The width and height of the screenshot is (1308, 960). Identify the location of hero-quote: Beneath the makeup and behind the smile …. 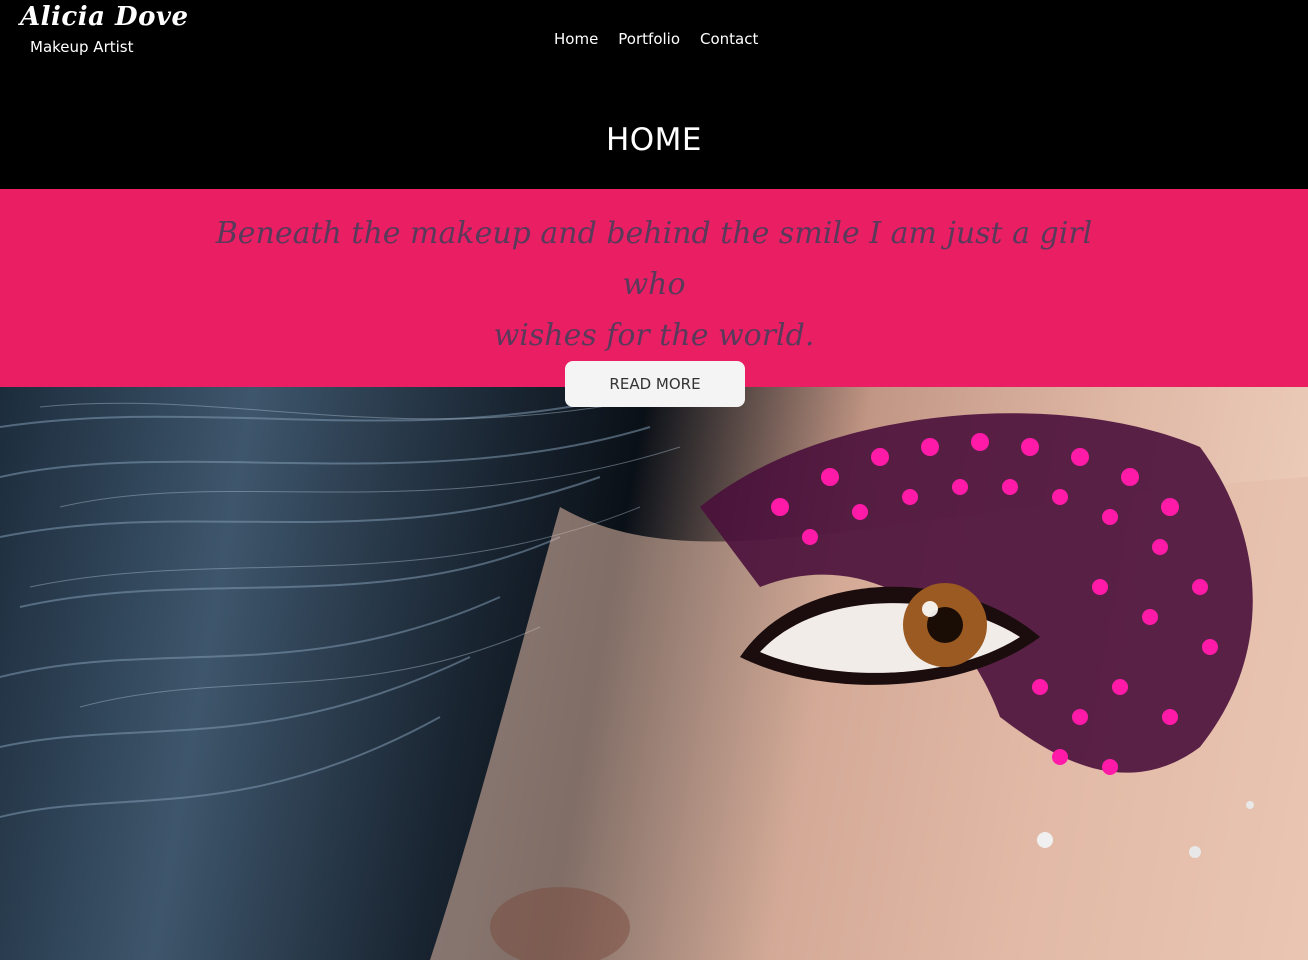
(654, 284).